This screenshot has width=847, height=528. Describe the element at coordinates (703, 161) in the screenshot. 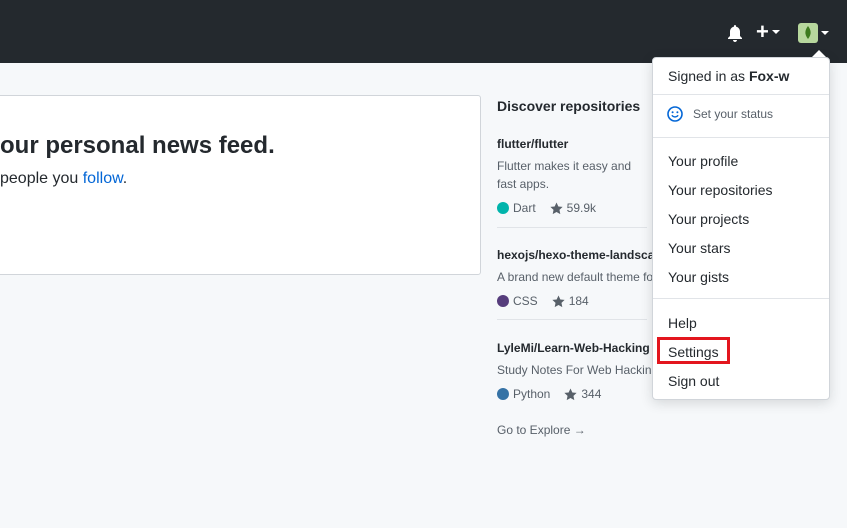

I see `menu-item-your-profile: Your profile` at that location.